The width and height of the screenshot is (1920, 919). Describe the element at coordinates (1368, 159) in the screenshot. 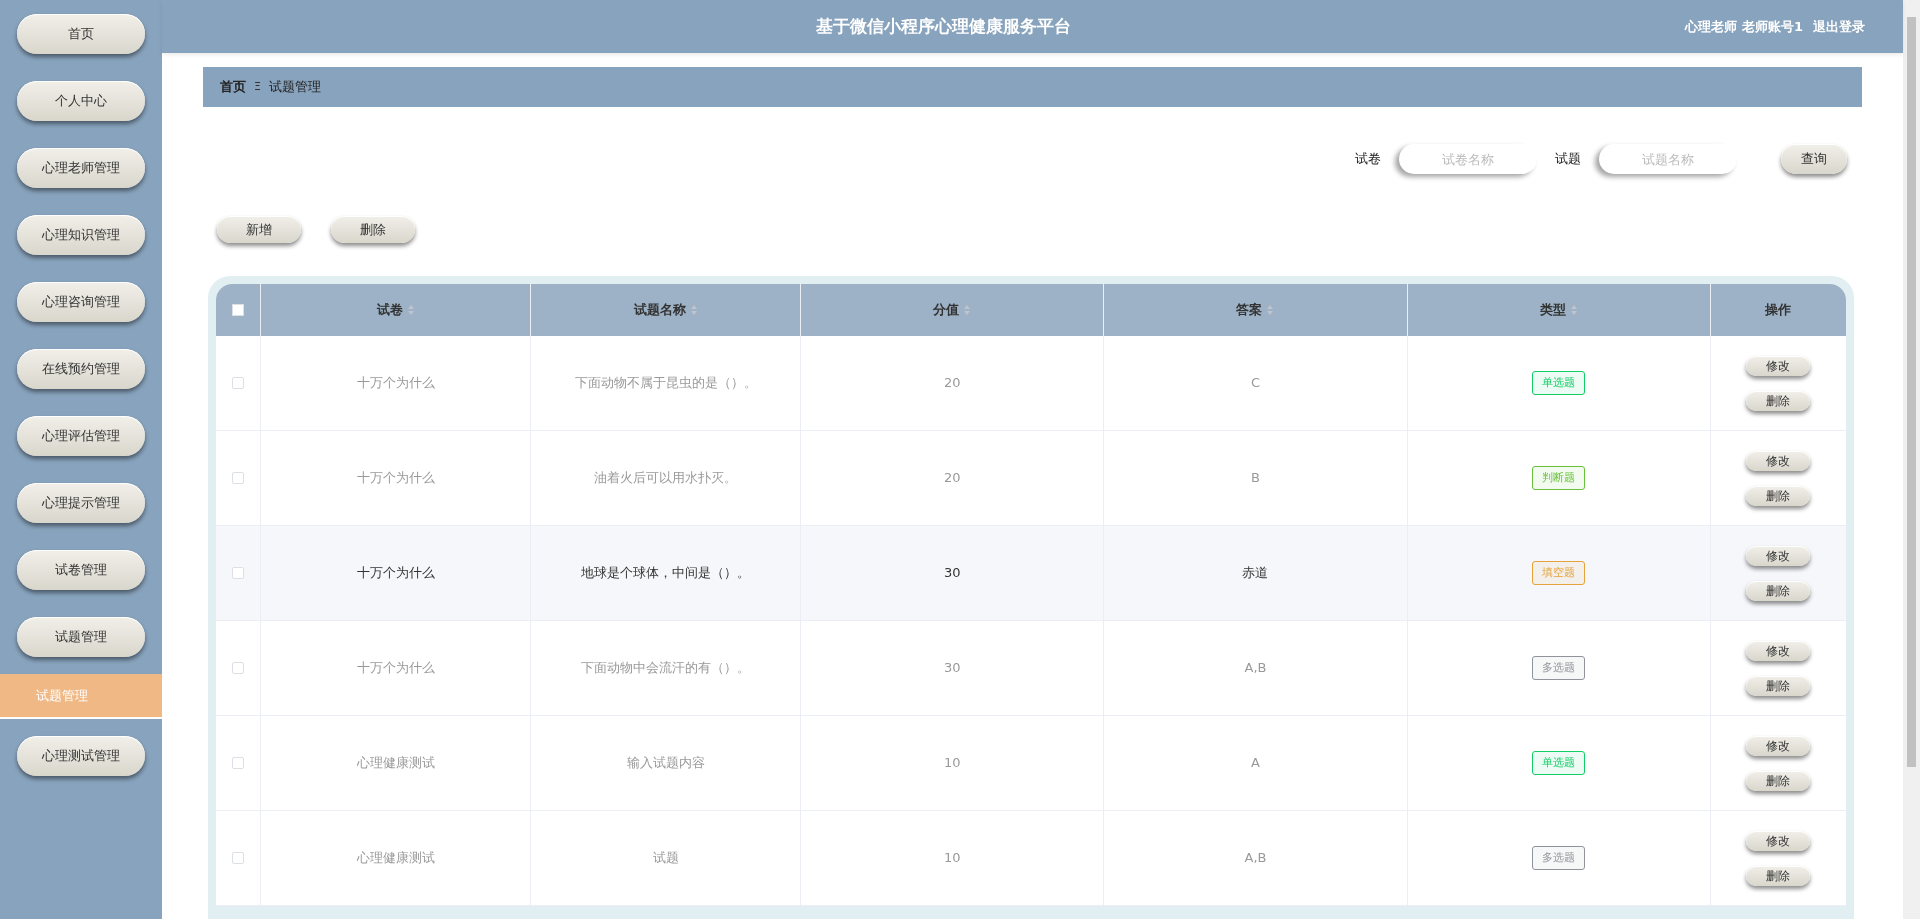

I see `search-label: 试卷` at that location.